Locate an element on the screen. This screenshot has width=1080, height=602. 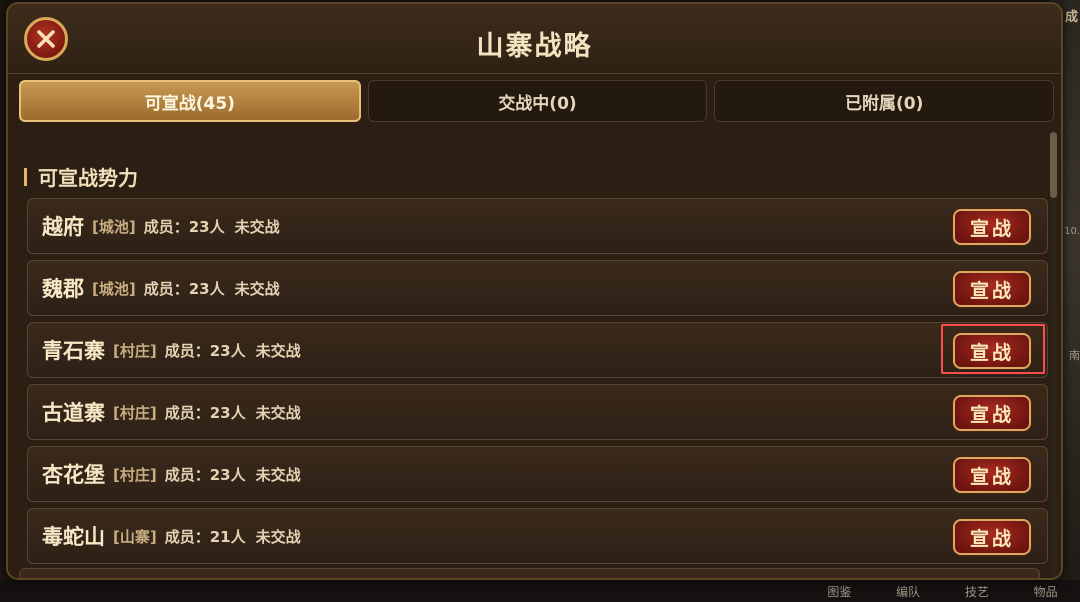
faction-name: 越府 is located at coordinates (63, 227).